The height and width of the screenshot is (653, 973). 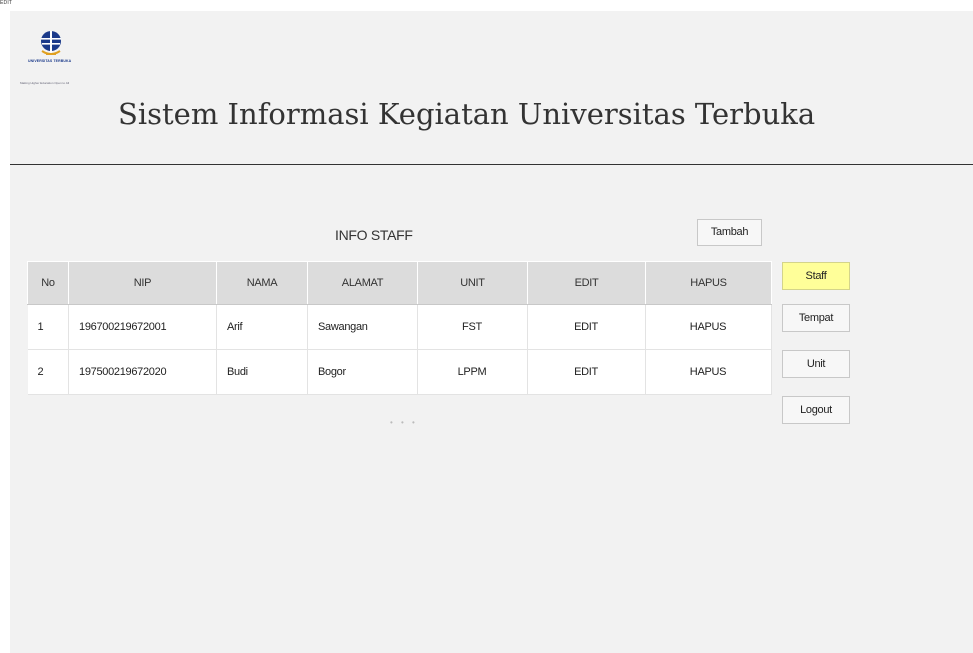 I want to click on cell-alamat: Sawangan, so click(x=362, y=327).